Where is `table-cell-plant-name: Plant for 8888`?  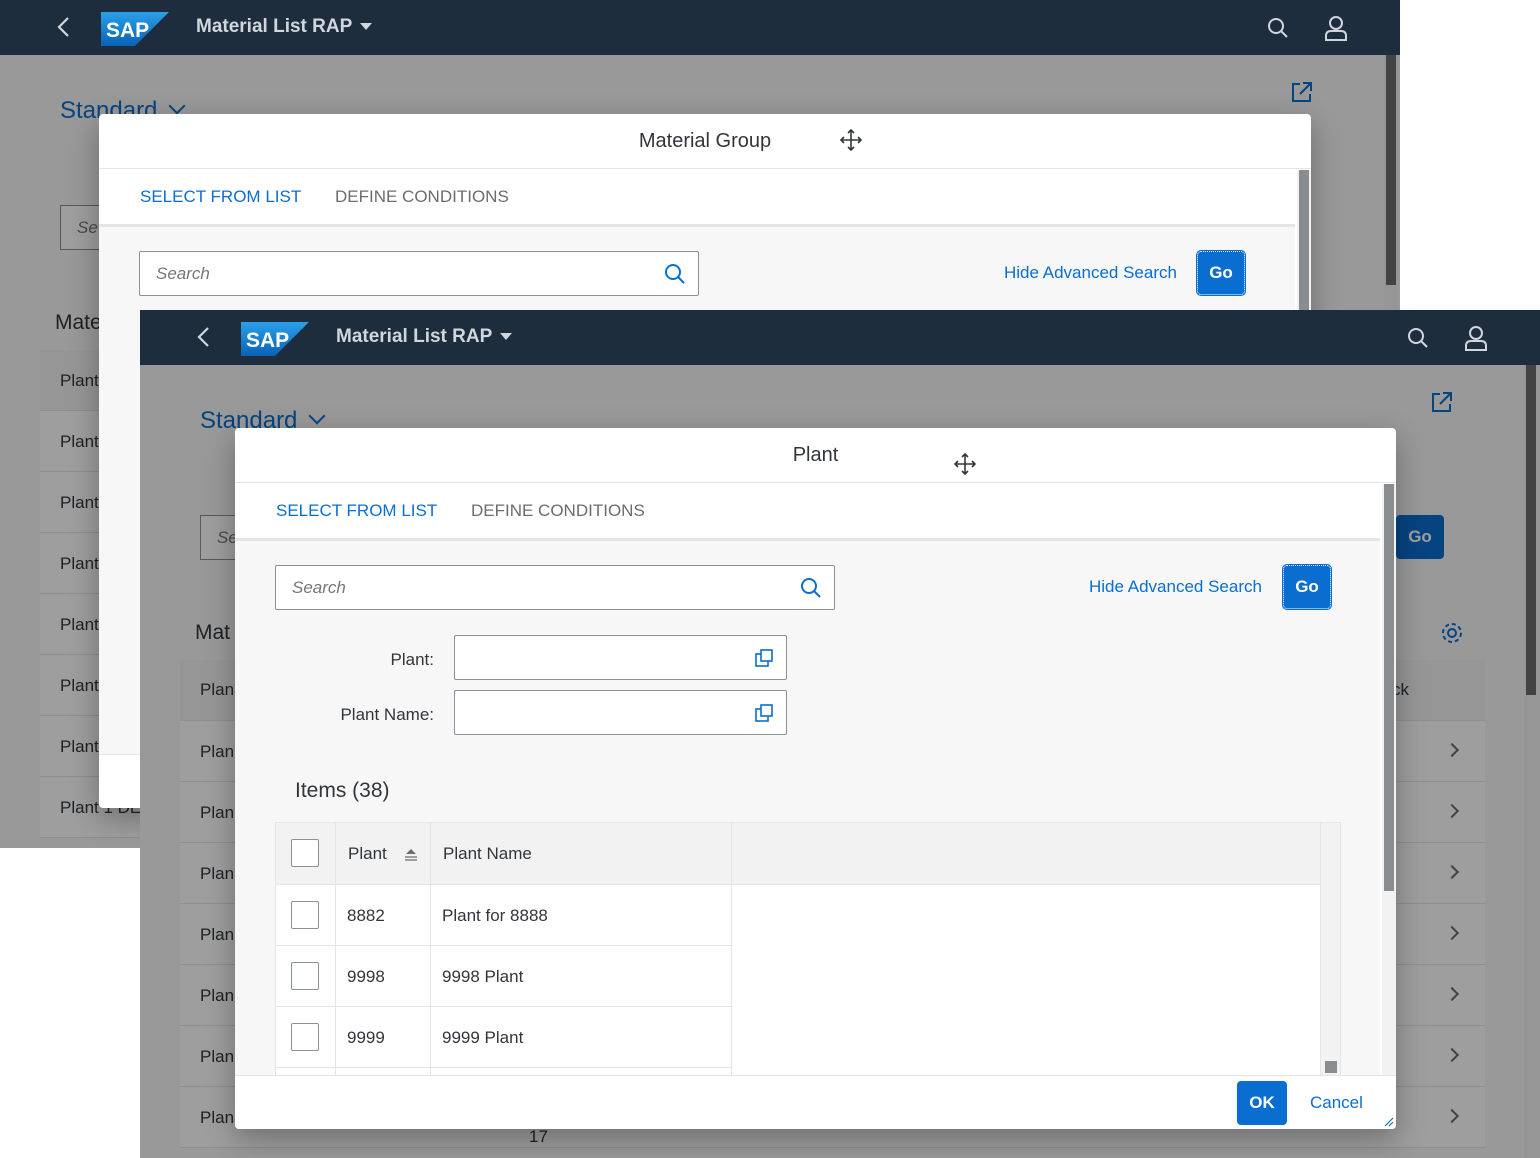 table-cell-plant-name: Plant for 8888 is located at coordinates (581, 915).